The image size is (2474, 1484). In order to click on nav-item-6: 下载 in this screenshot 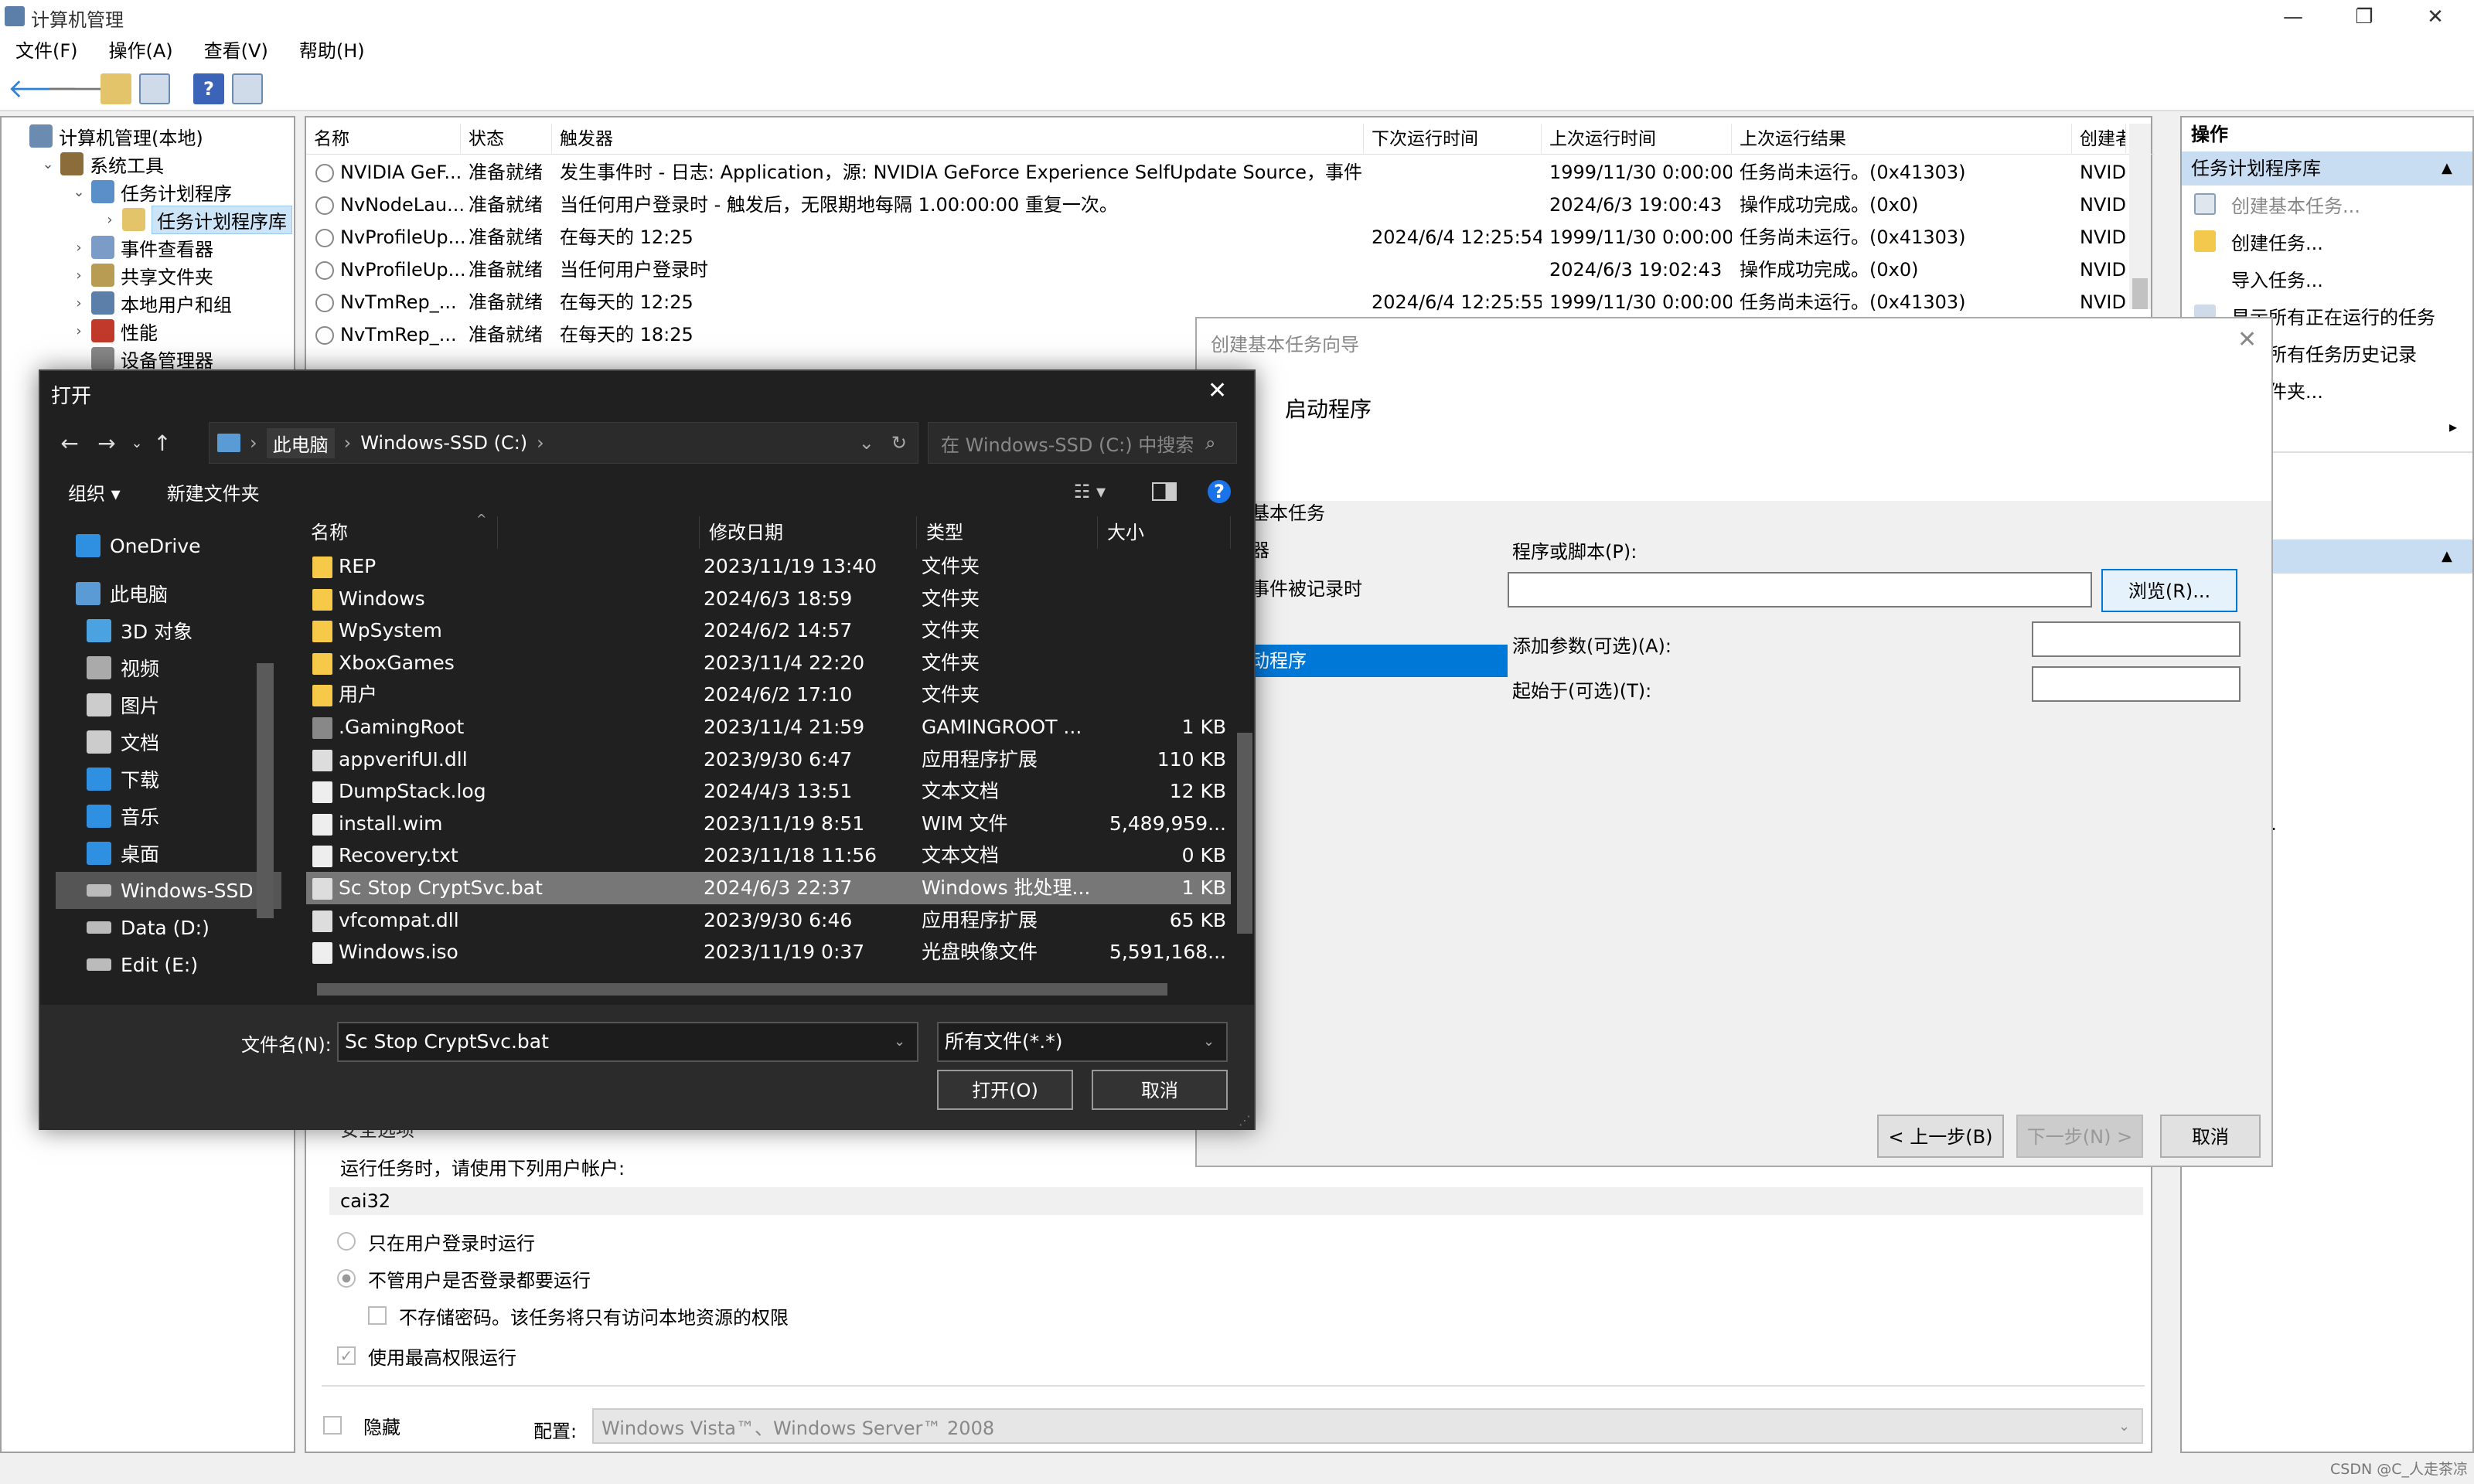, I will do `click(160, 779)`.